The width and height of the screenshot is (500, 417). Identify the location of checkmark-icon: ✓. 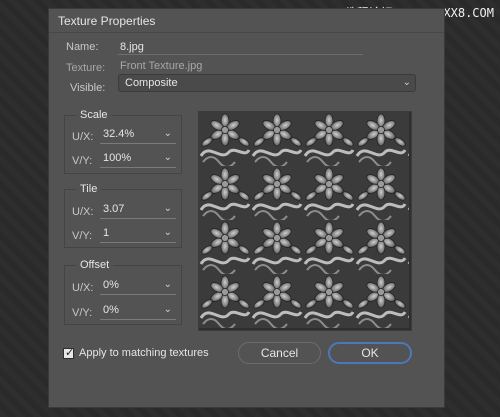
(70, 353).